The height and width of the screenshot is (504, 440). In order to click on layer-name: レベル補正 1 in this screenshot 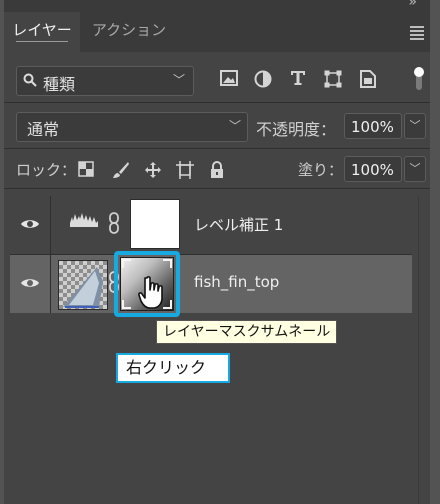, I will do `click(238, 224)`.